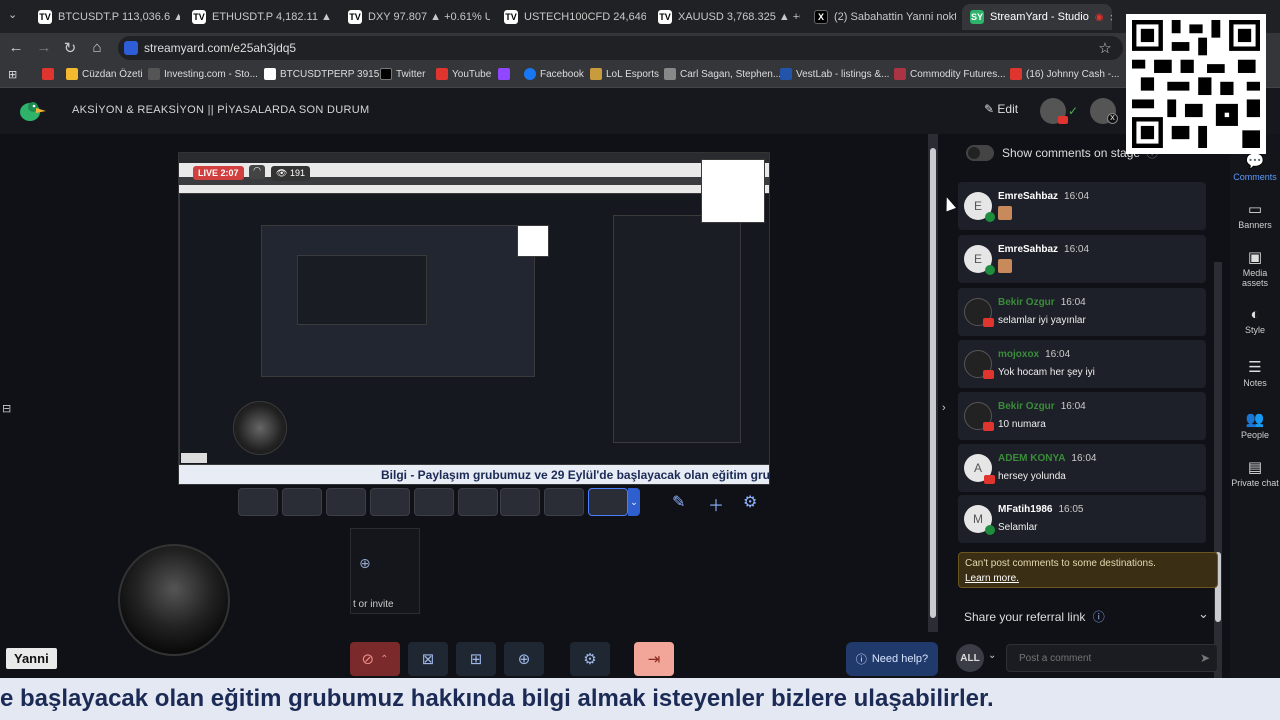 This screenshot has height=720, width=1280. Describe the element at coordinates (1255, 373) in the screenshot. I see `tab-notes: ☰ Notes` at that location.